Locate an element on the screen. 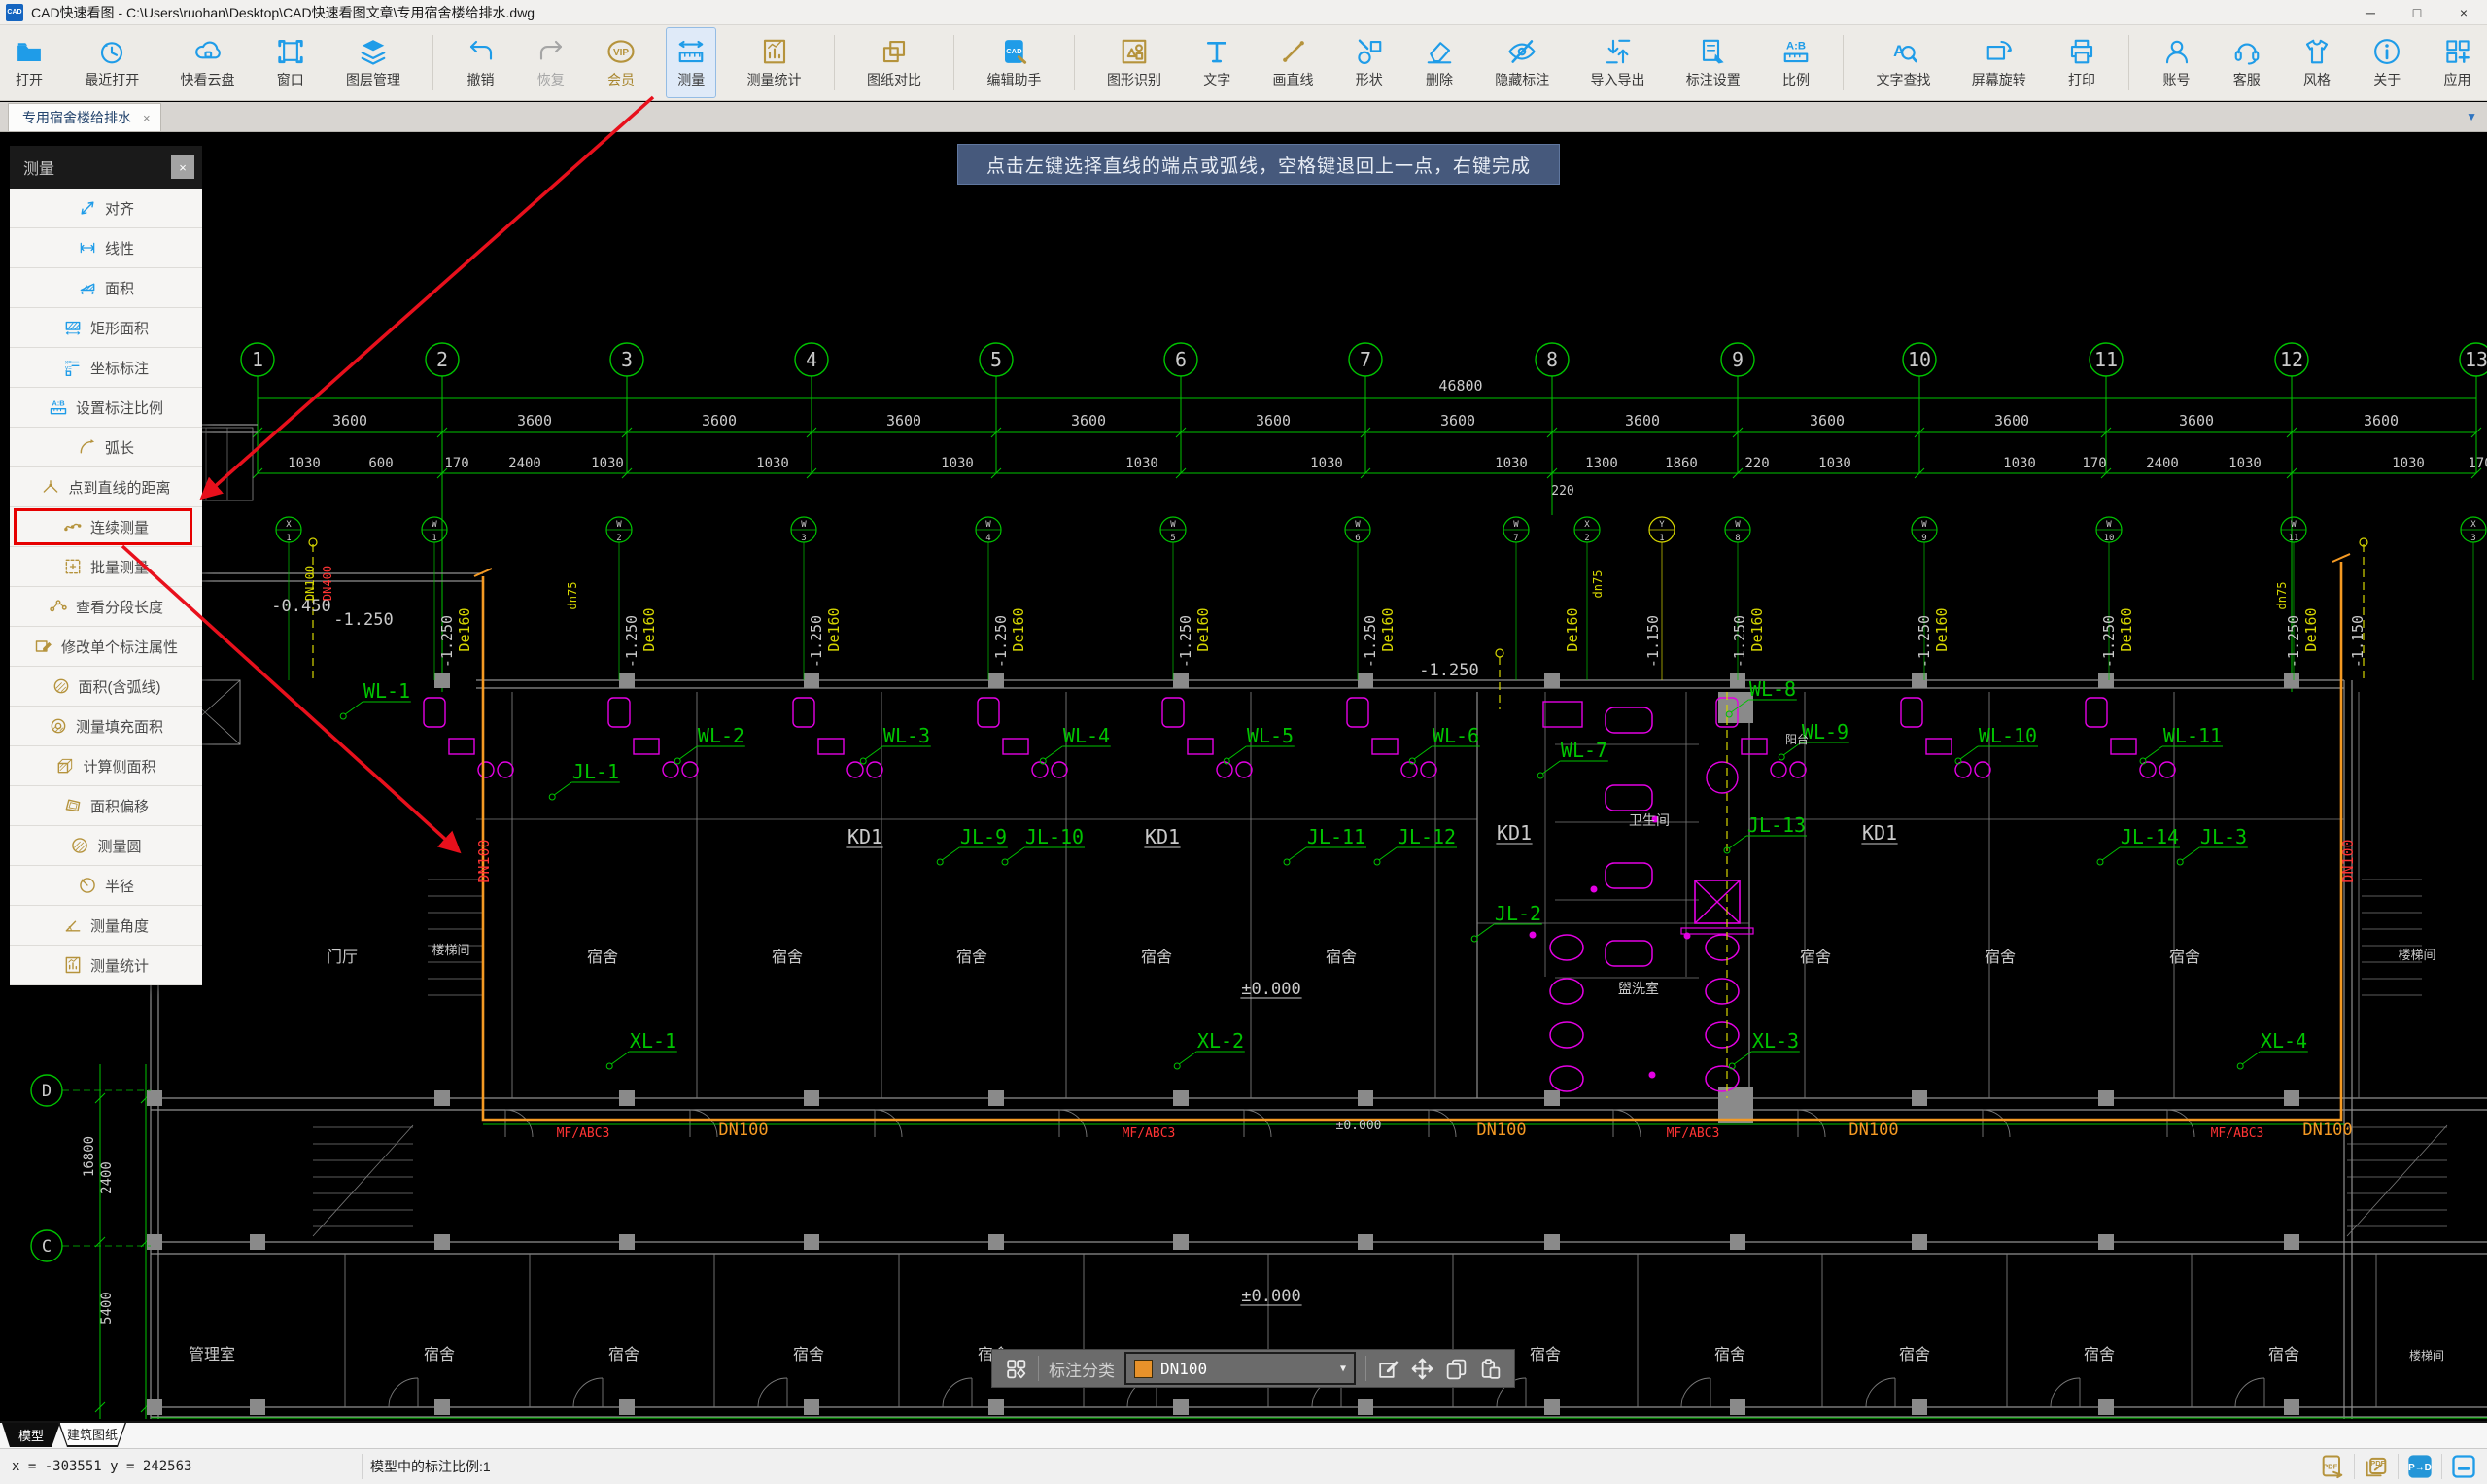  minimize-button: ─ is located at coordinates (2370, 12).